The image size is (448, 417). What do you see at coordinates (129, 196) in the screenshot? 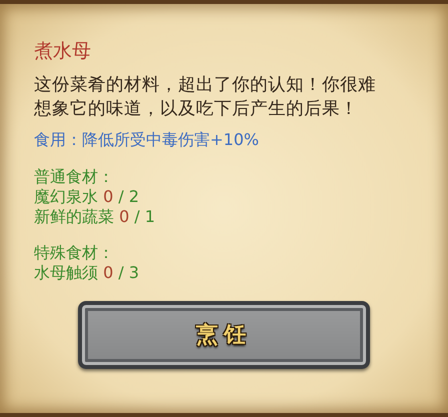
I see `required-count: / 2` at bounding box center [129, 196].